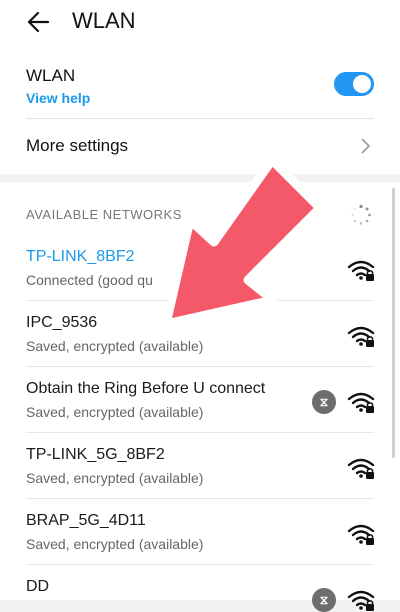 The image size is (400, 612). Describe the element at coordinates (86, 521) in the screenshot. I see `network-name: BRAP_5G_4D11` at that location.